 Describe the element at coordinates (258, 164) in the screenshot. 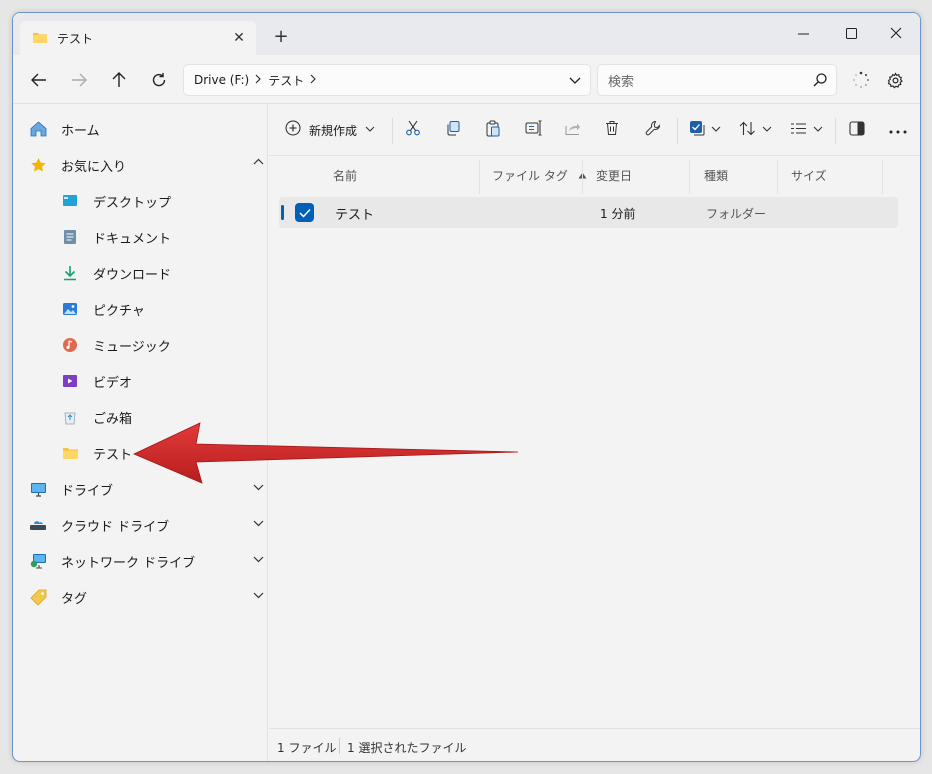

I see `chevron-up-icon` at that location.